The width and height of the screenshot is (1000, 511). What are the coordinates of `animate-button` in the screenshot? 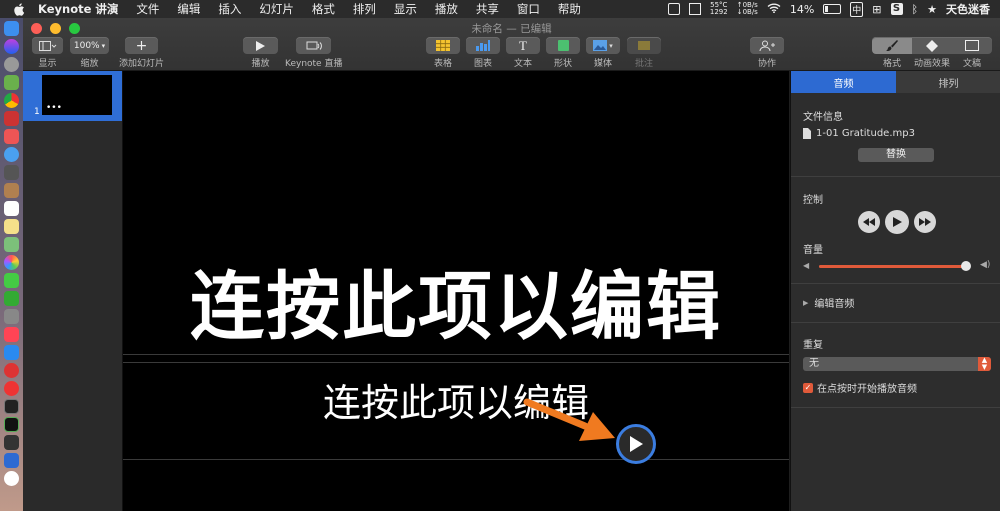 It's located at (932, 45).